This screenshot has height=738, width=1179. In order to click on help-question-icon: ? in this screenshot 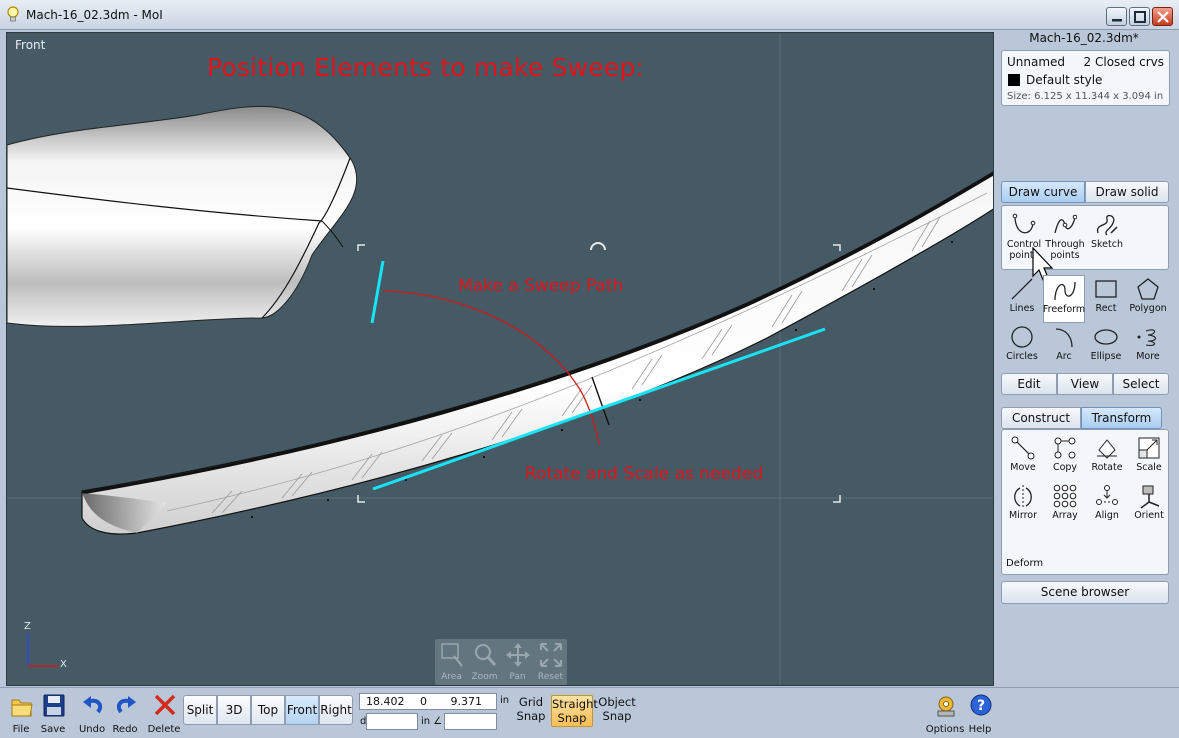, I will do `click(981, 705)`.